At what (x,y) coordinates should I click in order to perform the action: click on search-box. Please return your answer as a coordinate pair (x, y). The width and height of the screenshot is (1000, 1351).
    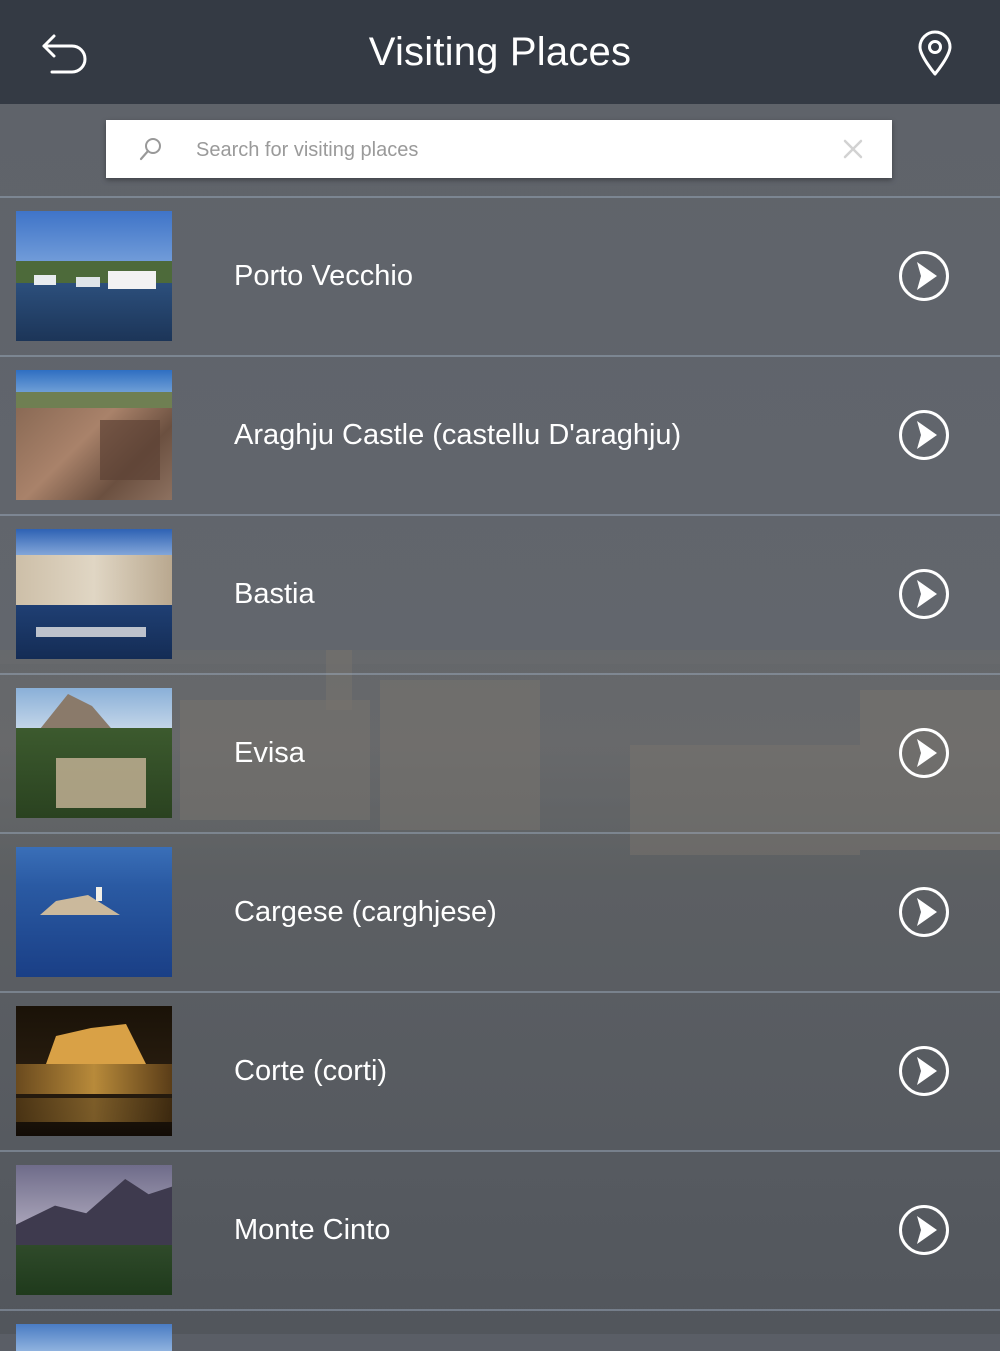
    Looking at the image, I should click on (499, 149).